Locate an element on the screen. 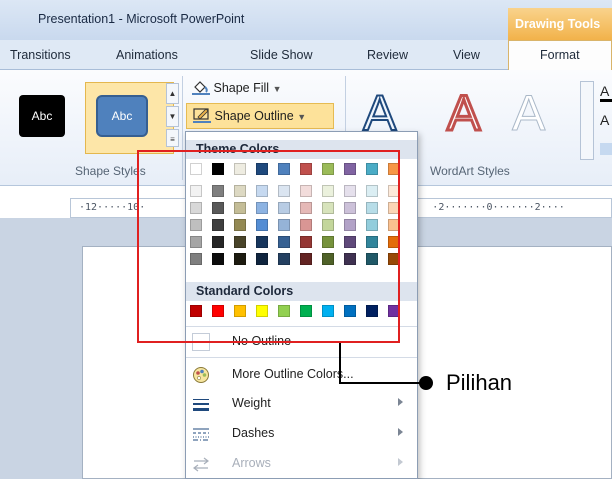 The image size is (612, 479). tab-slide-show: Slide Show is located at coordinates (281, 55).